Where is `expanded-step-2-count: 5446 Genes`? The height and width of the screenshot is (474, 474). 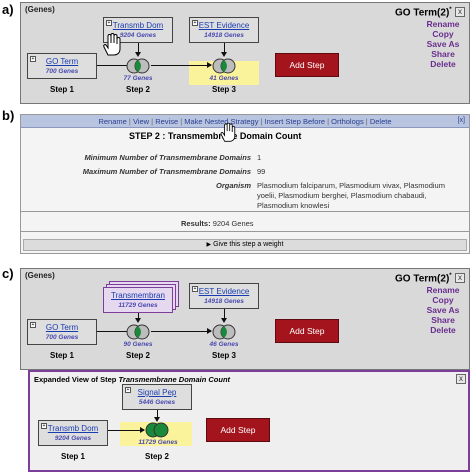
expanded-step-2-count: 5446 Genes is located at coordinates (157, 402).